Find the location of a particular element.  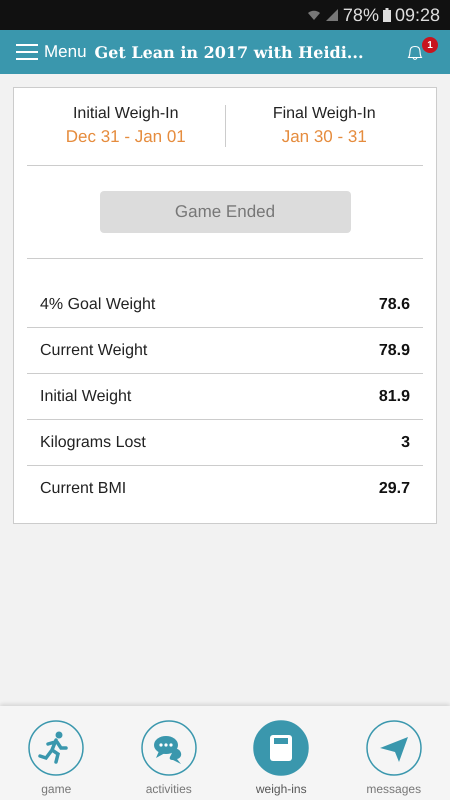

nav-tab: game is located at coordinates (56, 758).